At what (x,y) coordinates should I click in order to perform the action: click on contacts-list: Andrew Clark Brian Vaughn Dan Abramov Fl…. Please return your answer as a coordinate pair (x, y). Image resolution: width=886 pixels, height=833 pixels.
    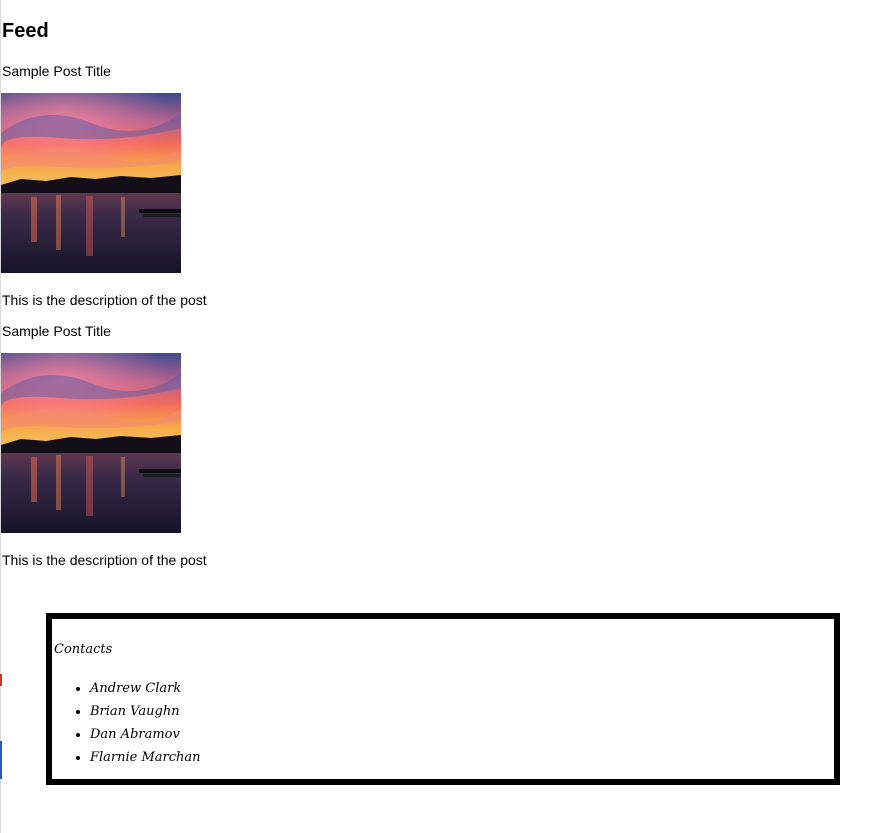
    Looking at the image, I should click on (126, 723).